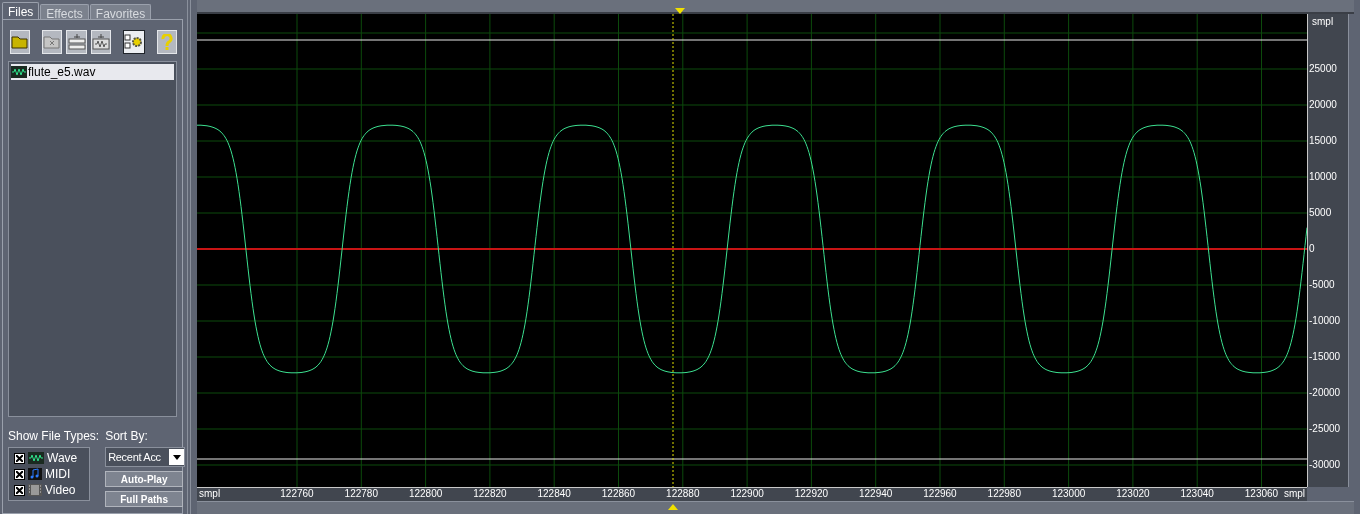 The height and width of the screenshot is (514, 1360). I want to click on help-icon, so click(166, 42).